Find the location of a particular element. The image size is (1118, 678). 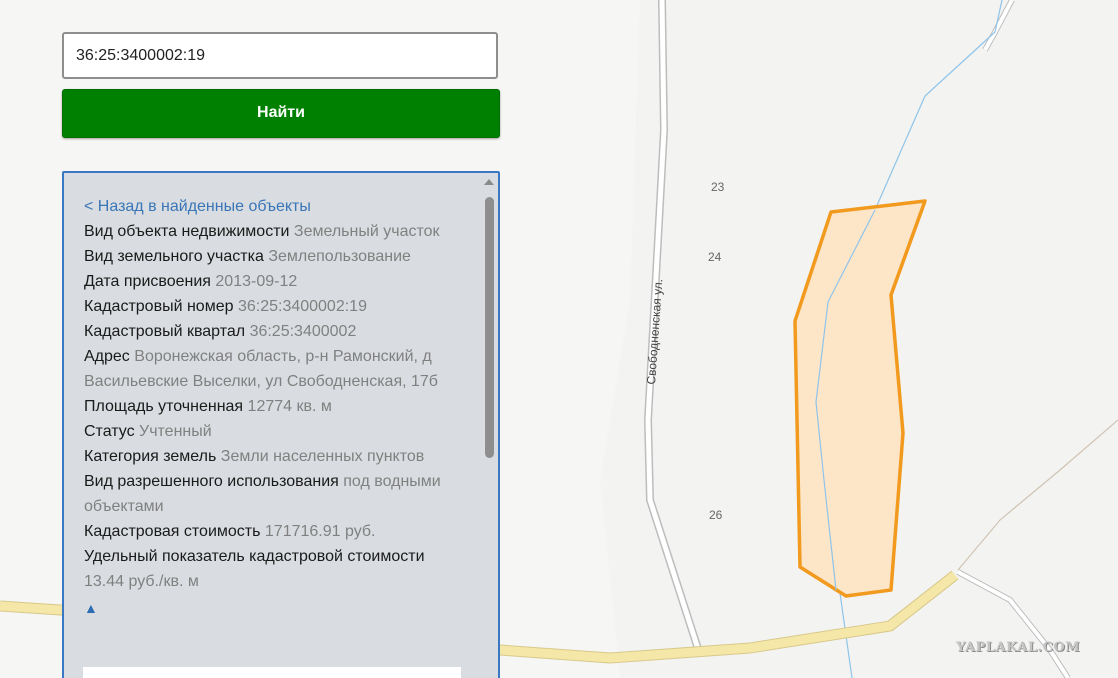

field-label: Кадастровый квартал is located at coordinates (165, 331).